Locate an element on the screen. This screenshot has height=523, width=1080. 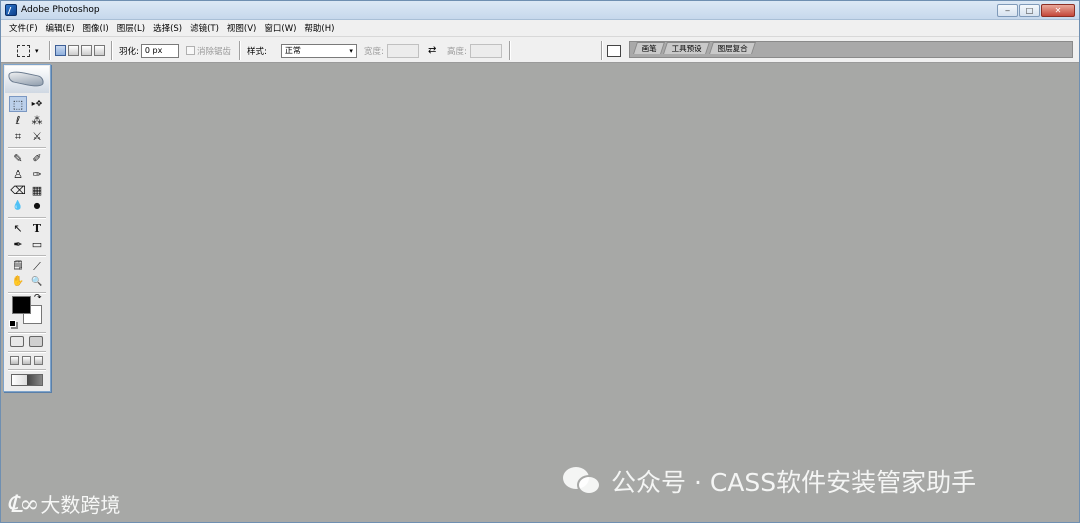
minimize-button: ‒ is located at coordinates (1007, 10).